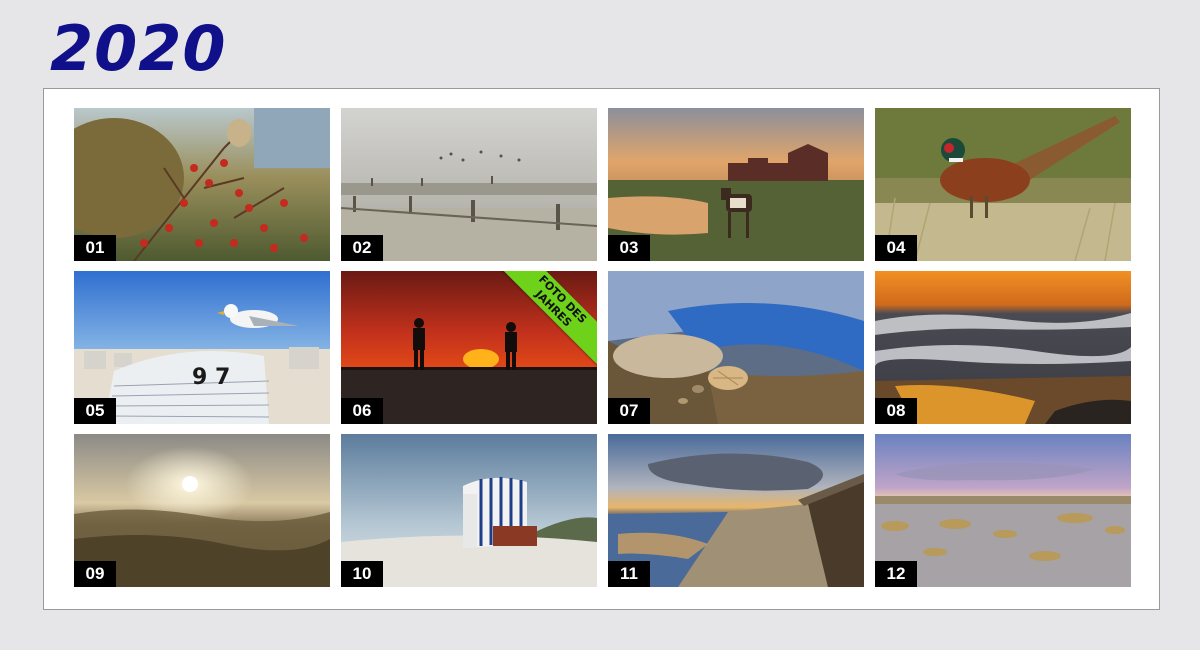  Describe the element at coordinates (629, 574) in the screenshot. I see `month-number: 11` at that location.